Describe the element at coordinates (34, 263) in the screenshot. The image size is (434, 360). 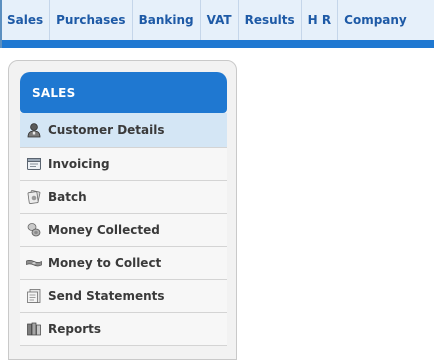
I see `banknote-icon` at that location.